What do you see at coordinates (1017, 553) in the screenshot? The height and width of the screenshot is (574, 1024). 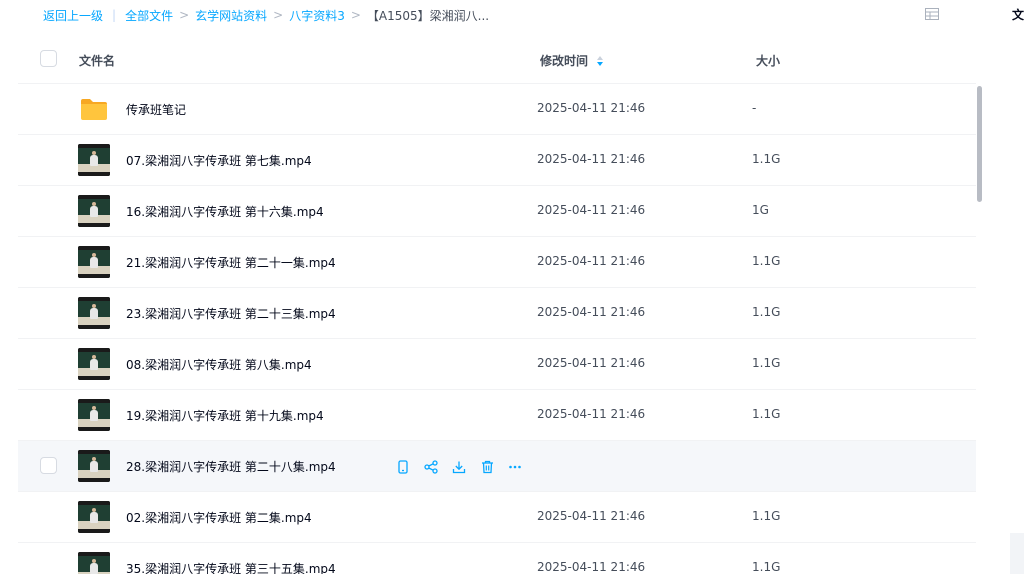 I see `side-panel-button` at bounding box center [1017, 553].